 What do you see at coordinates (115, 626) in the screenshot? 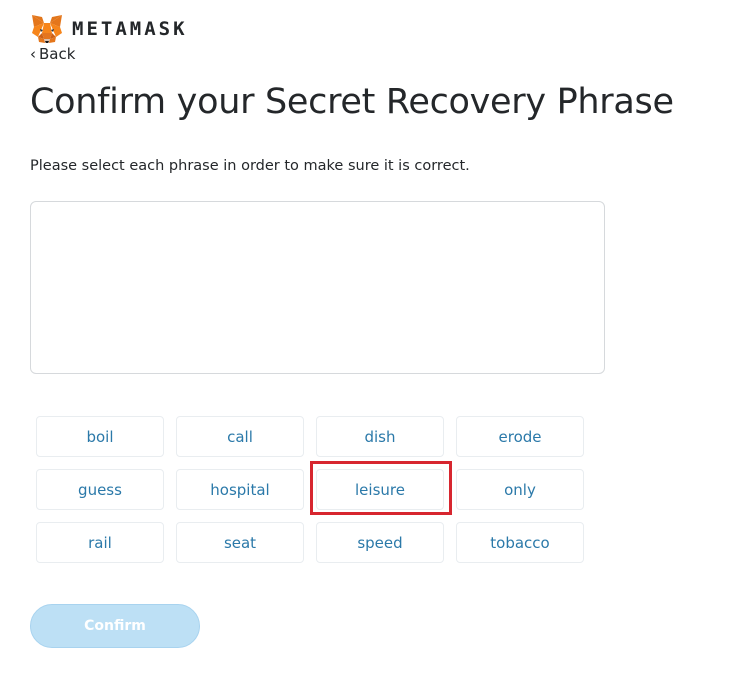
I see `confirm-button: Confirm` at bounding box center [115, 626].